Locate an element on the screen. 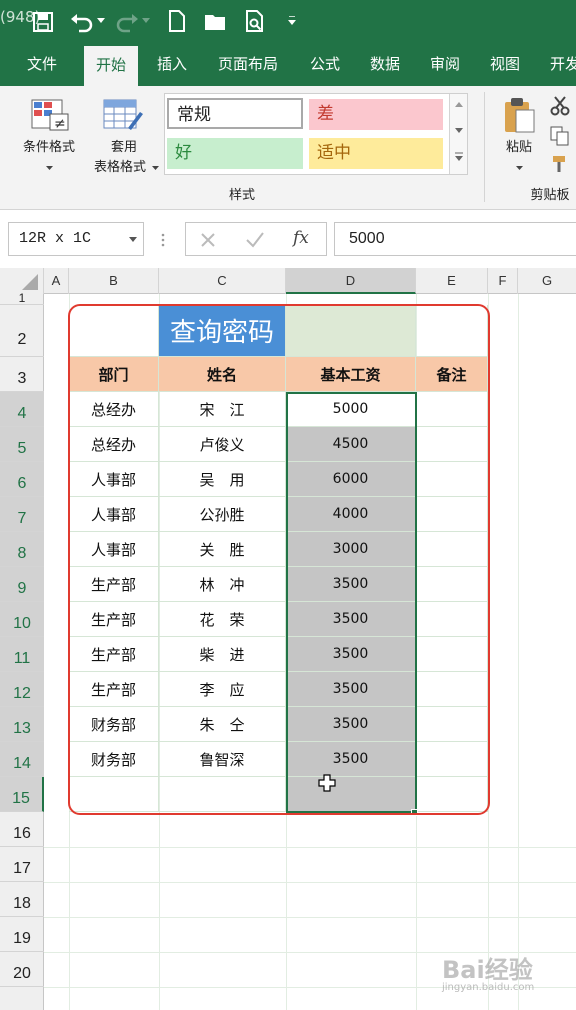 Image resolution: width=576 pixels, height=1010 pixels. new-file-icon is located at coordinates (177, 21).